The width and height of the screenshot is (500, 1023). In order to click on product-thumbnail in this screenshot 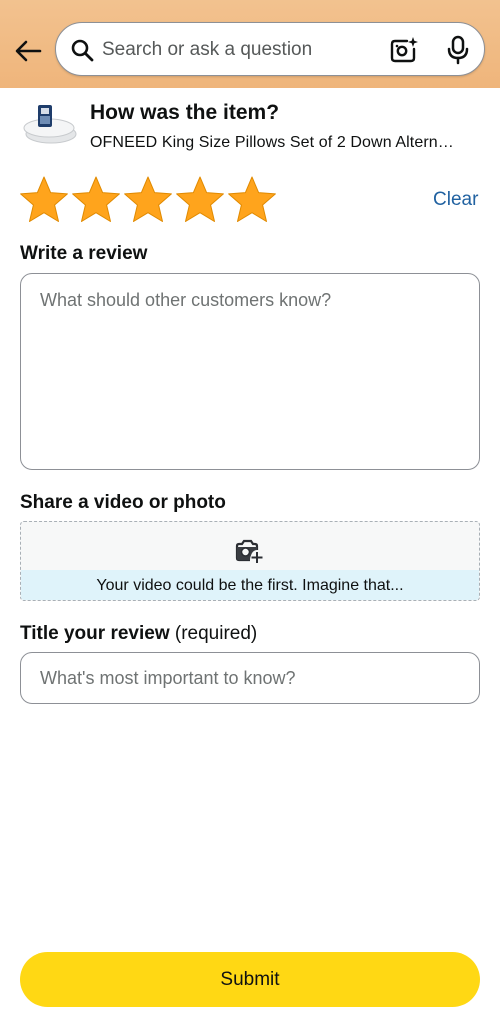, I will do `click(48, 125)`.